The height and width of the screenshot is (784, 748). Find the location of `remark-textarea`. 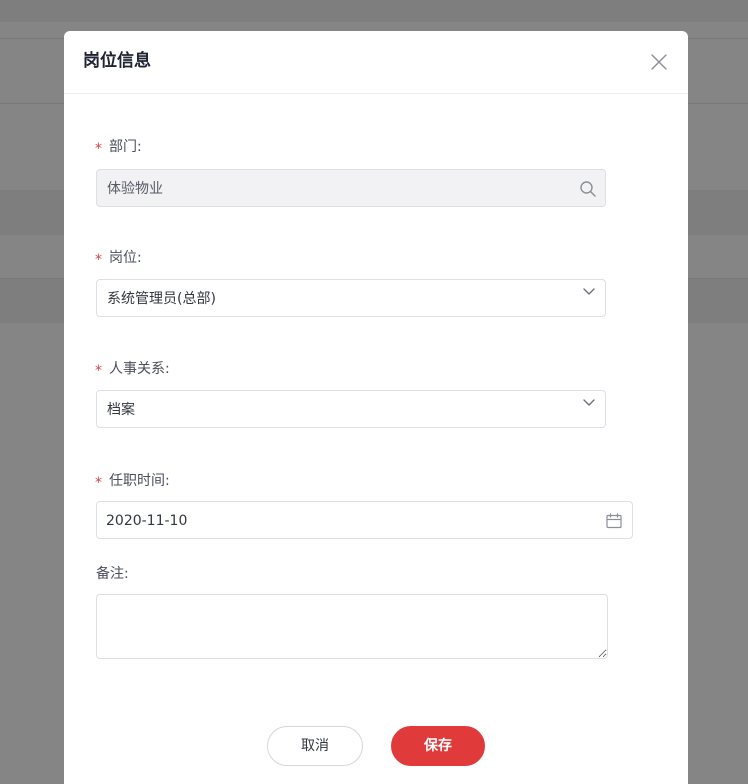

remark-textarea is located at coordinates (352, 626).